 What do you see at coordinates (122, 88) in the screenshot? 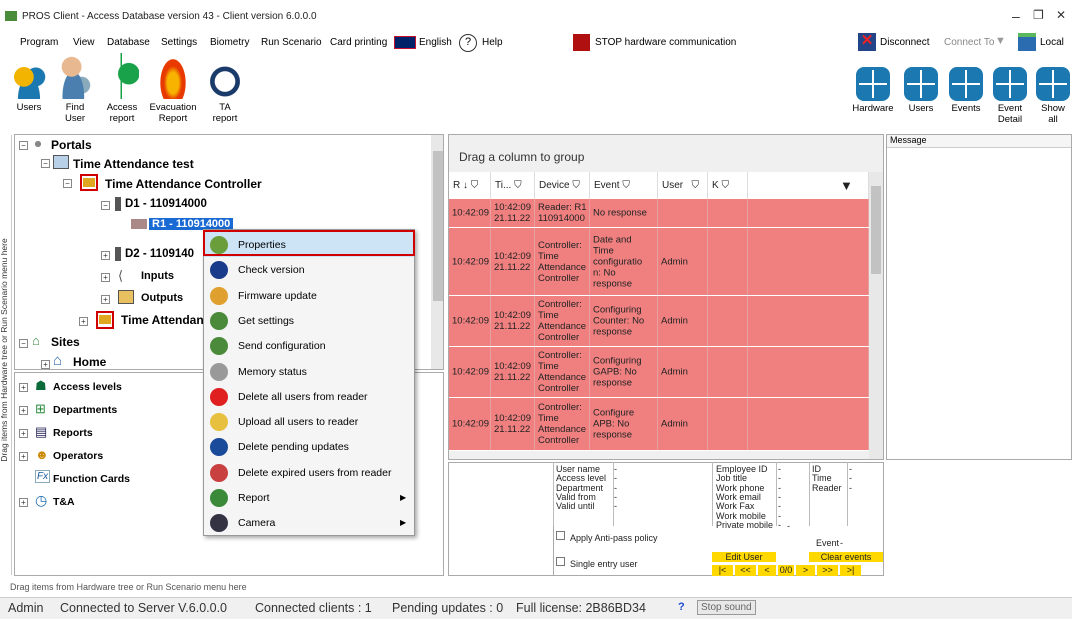
I see `access-report-button: Access report` at bounding box center [122, 88].